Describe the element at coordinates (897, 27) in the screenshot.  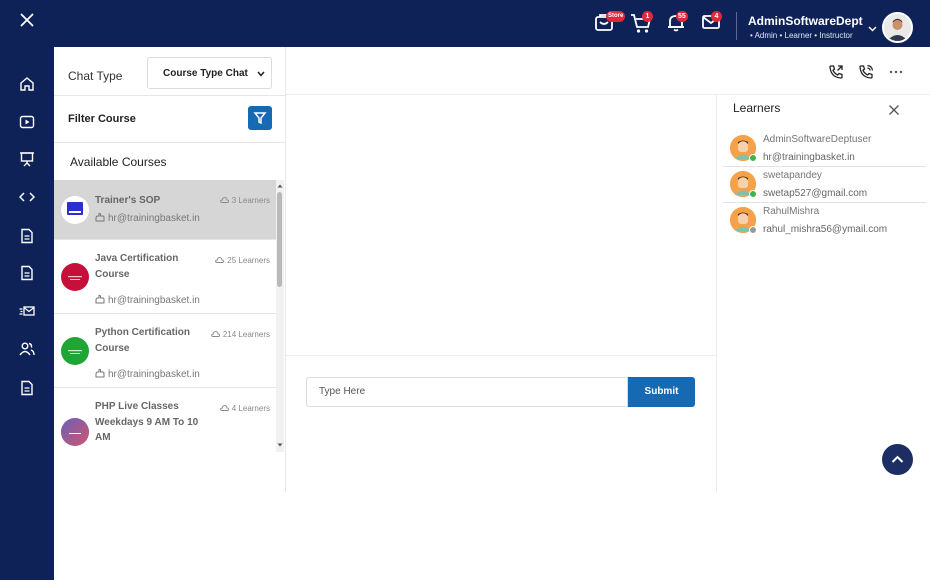
I see `user-avatar` at that location.